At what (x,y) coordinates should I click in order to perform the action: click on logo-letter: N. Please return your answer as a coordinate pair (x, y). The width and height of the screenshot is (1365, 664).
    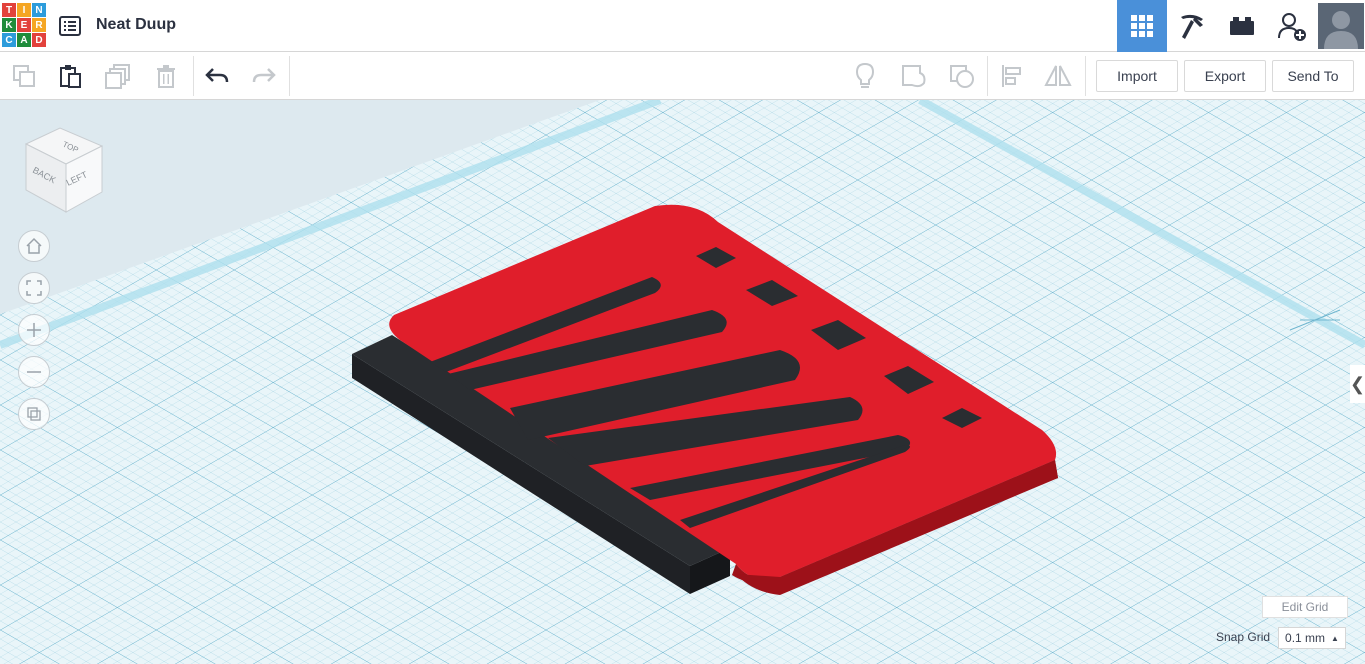
    Looking at the image, I should click on (39, 10).